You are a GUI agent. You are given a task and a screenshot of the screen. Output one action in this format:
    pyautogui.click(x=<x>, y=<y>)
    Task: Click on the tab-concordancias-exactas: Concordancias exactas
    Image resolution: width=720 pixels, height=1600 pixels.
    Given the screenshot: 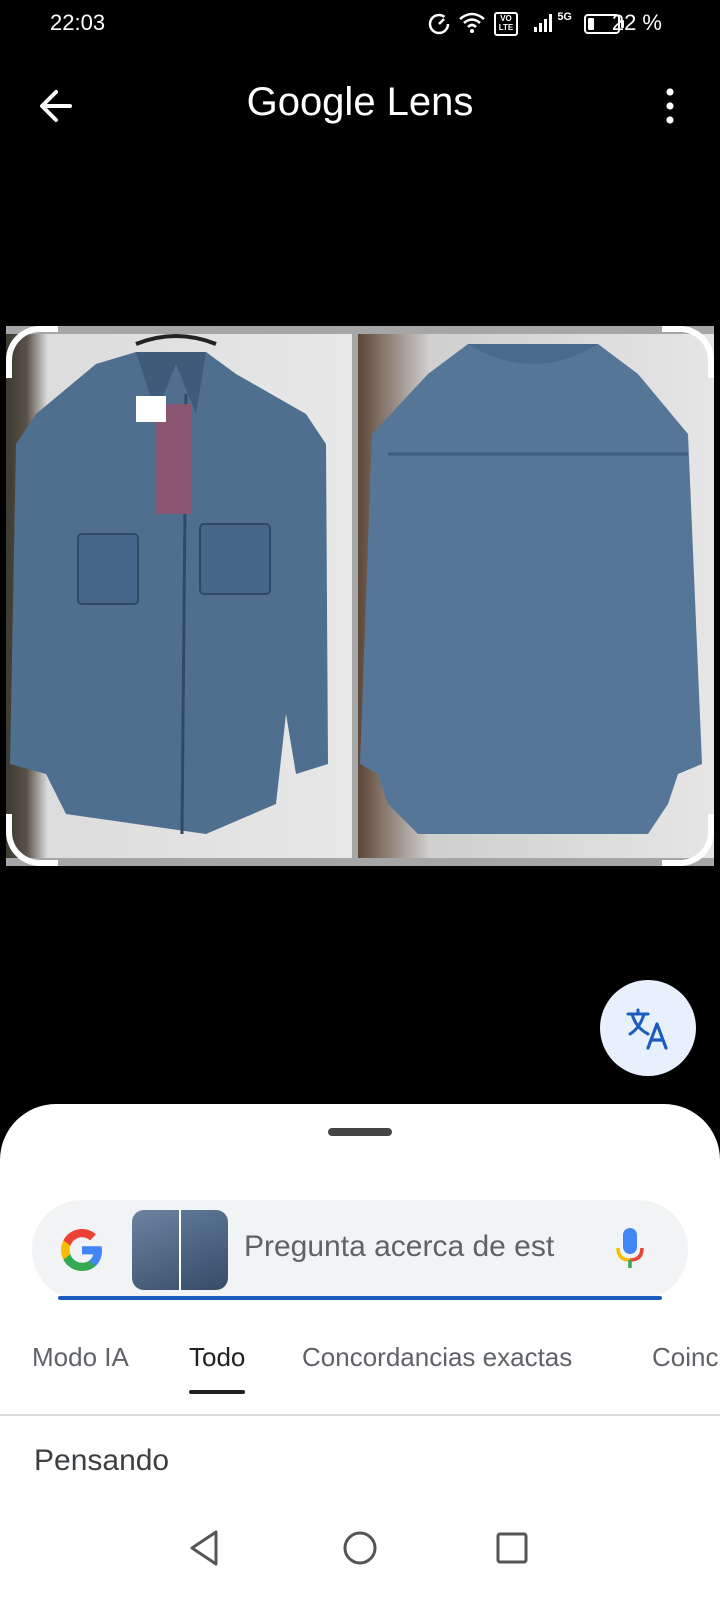 What is the action you would take?
    pyautogui.click(x=437, y=1357)
    